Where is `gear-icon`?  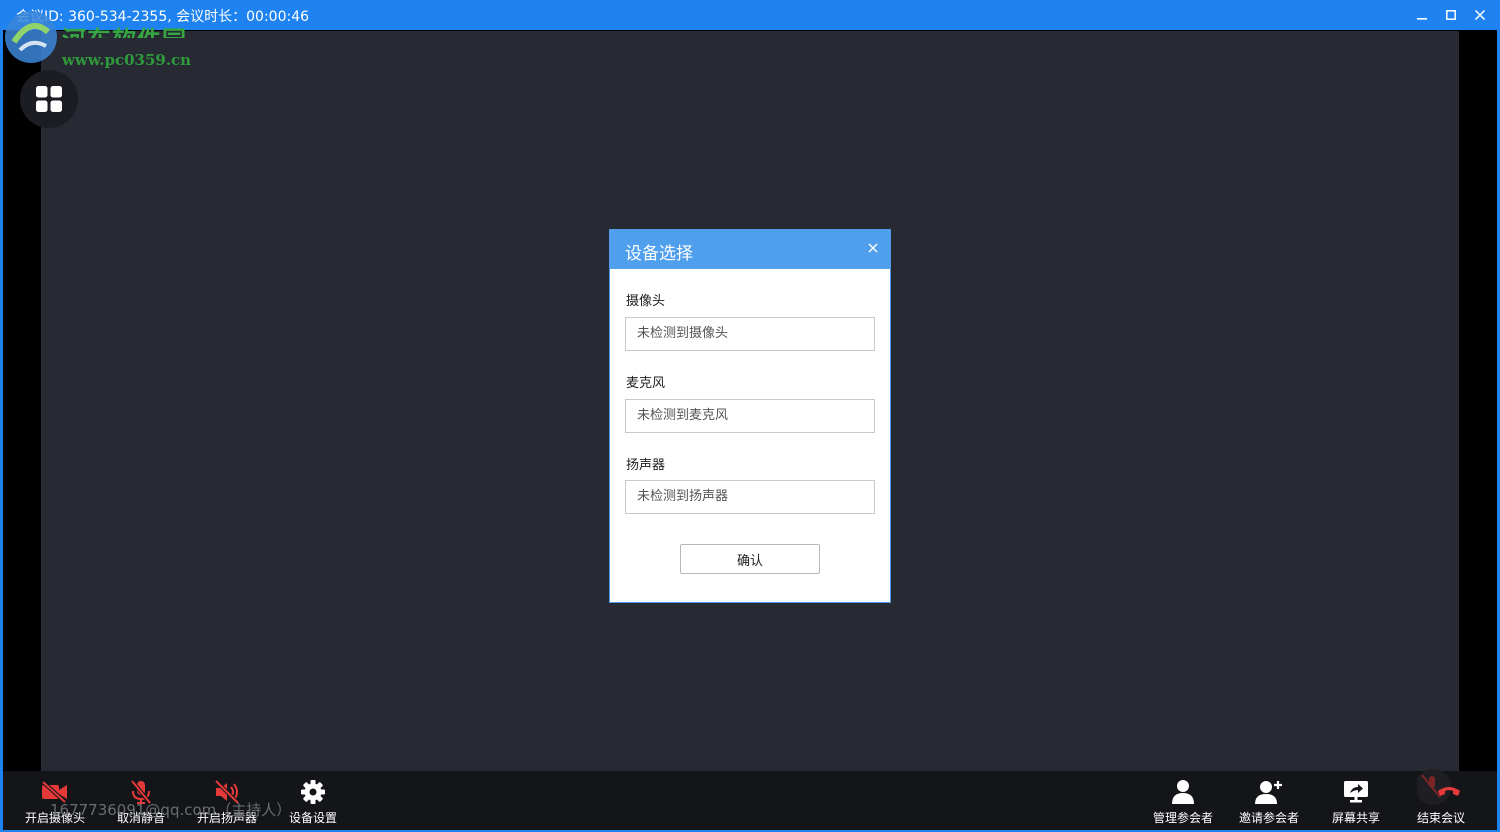
gear-icon is located at coordinates (313, 792).